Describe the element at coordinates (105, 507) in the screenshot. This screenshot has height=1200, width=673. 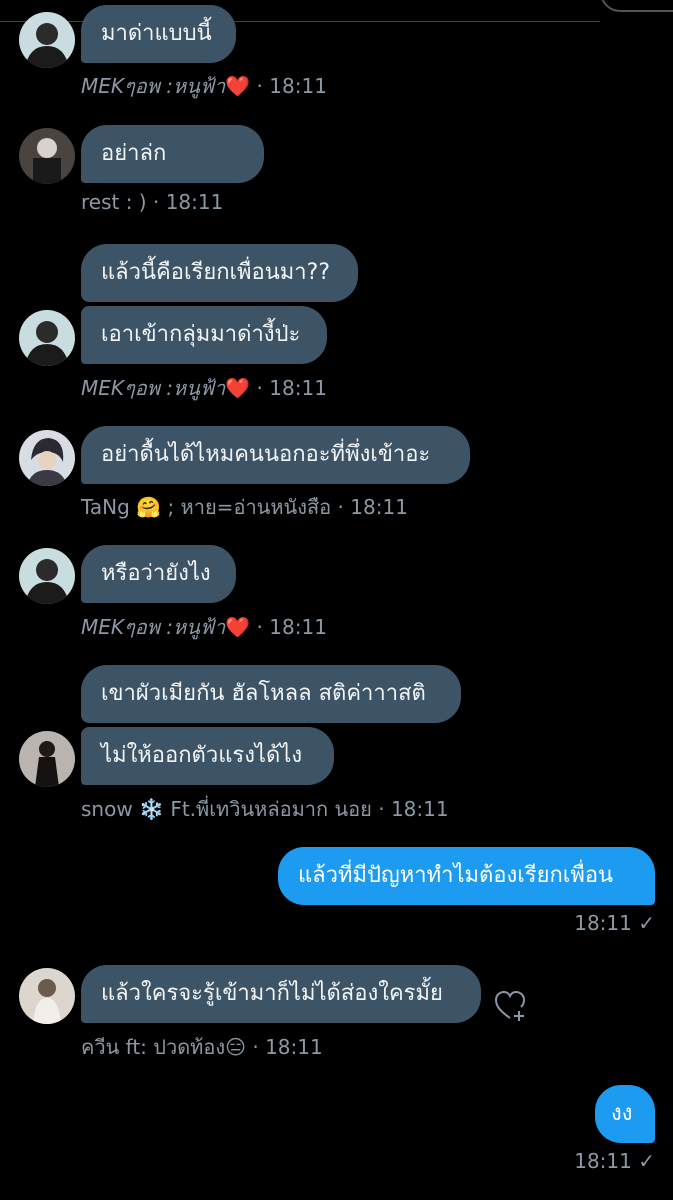
I see `sender-name: TaNg` at that location.